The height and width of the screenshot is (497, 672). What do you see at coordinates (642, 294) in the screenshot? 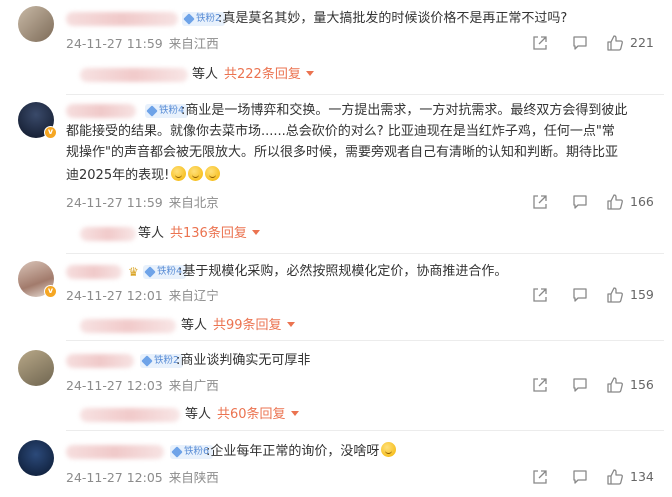
I see `like-count: 159` at bounding box center [642, 294].